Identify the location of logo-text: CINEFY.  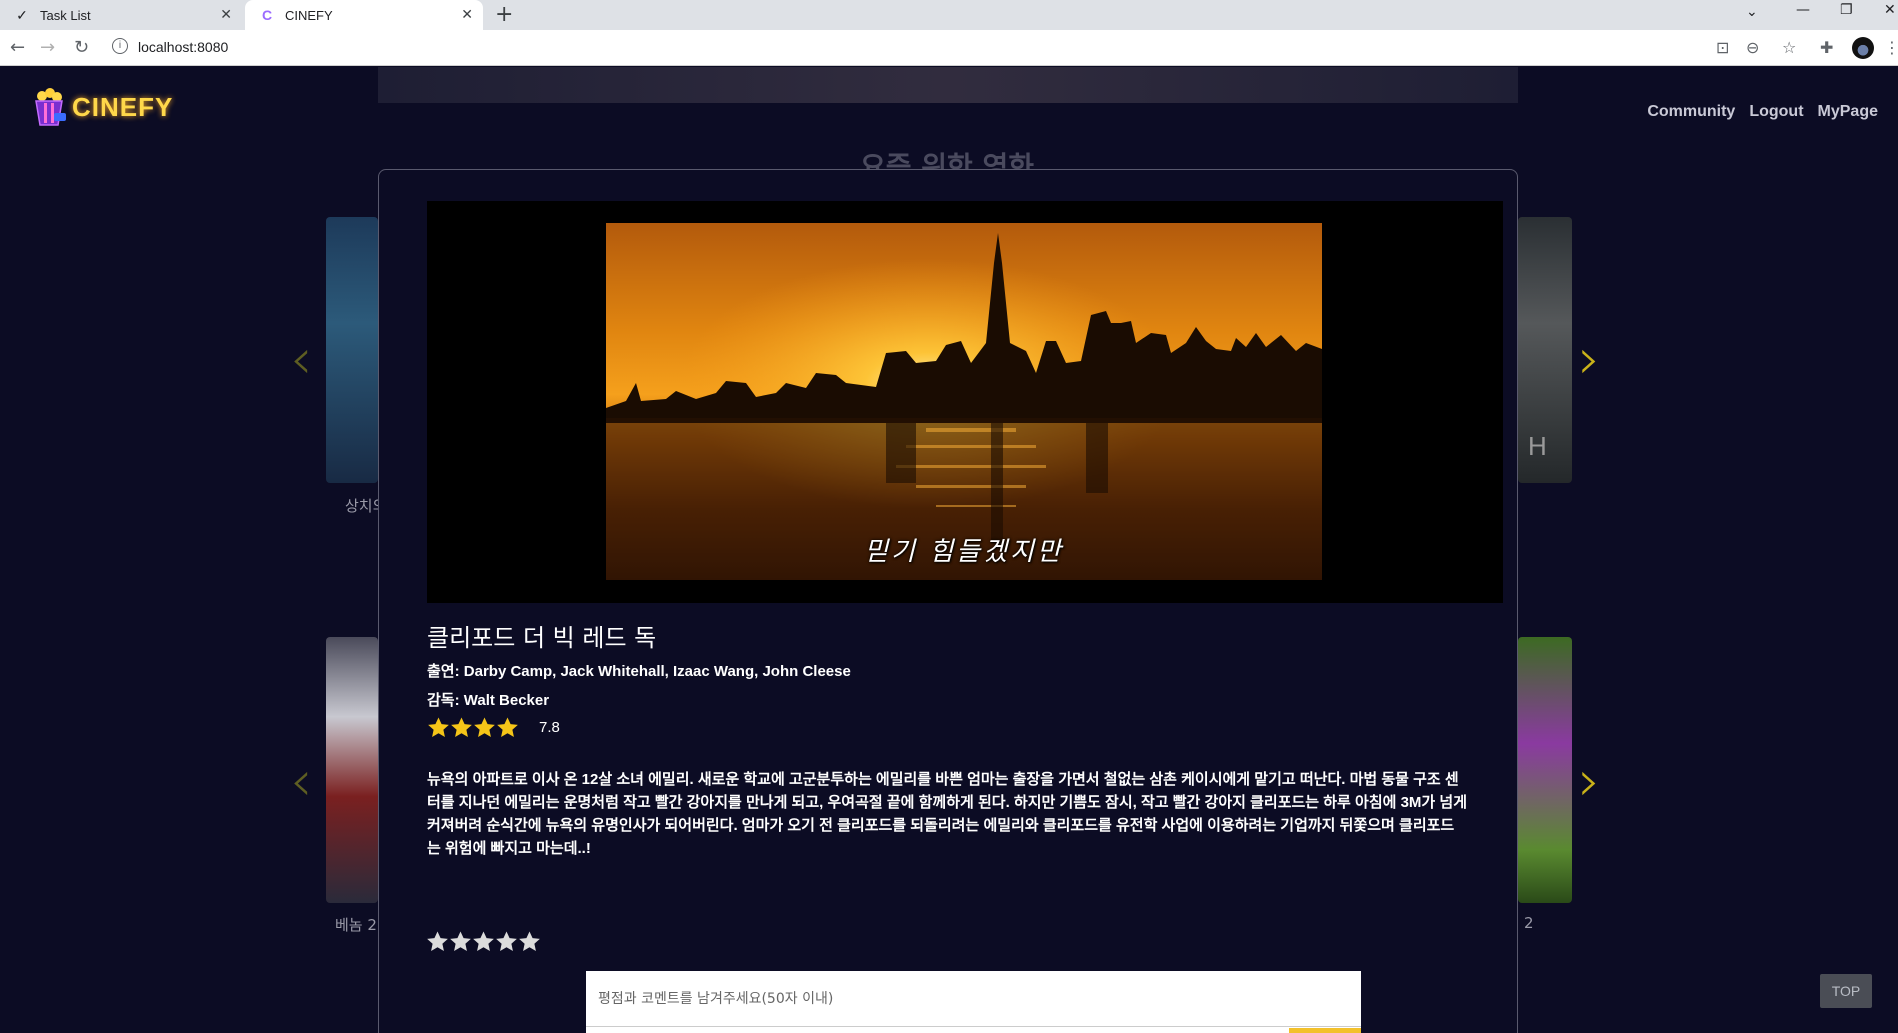
(123, 106).